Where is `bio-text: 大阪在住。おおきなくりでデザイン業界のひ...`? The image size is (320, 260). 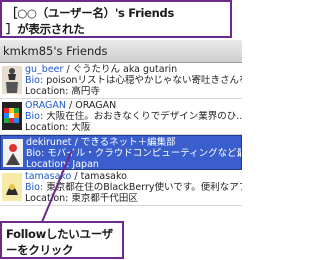 bio-text: 大阪在住。おおきなくりでデザイン業界のひ... is located at coordinates (142, 116).